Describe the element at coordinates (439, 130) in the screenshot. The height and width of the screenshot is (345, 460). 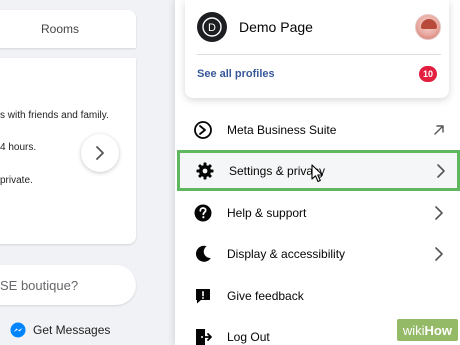
I see `external-link-arrow-icon` at that location.